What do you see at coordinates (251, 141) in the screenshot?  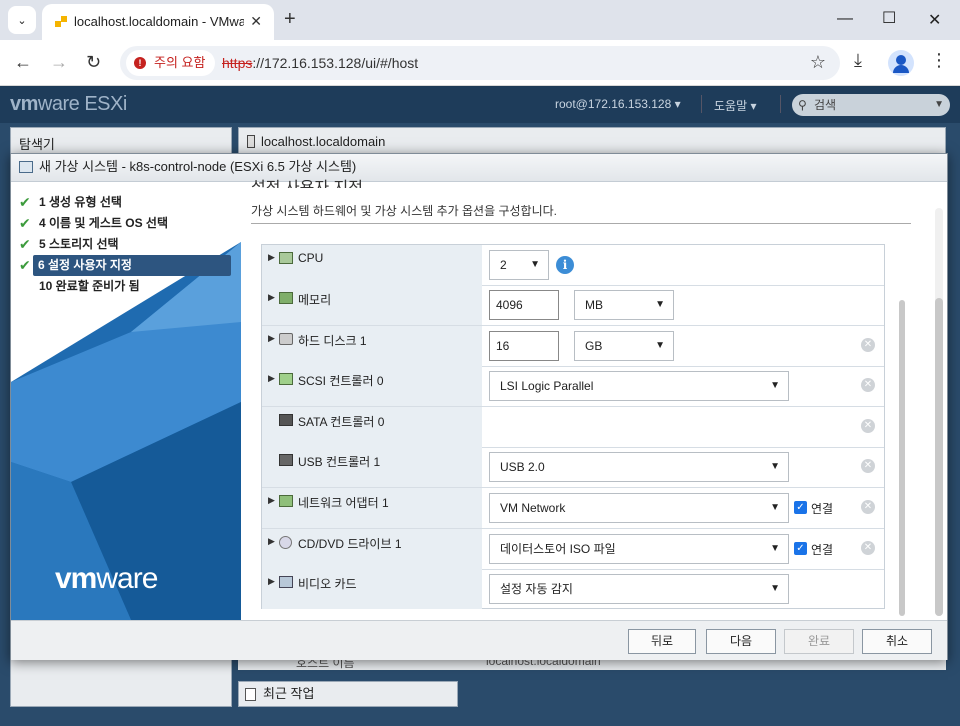 I see `host-icon` at bounding box center [251, 141].